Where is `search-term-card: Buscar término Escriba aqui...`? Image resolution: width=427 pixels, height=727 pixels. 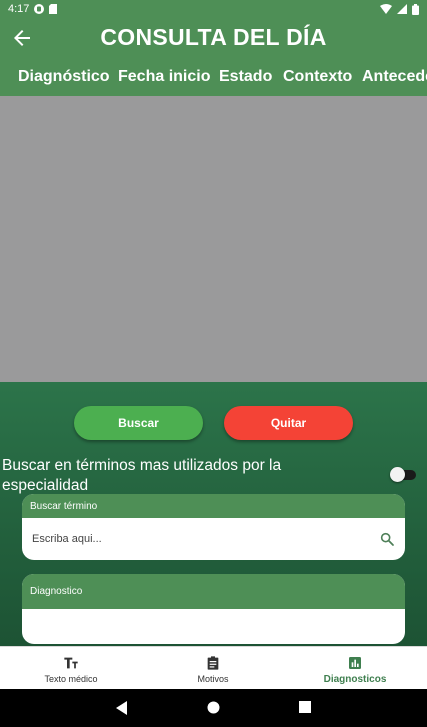 search-term-card: Buscar término Escriba aqui... is located at coordinates (213, 527).